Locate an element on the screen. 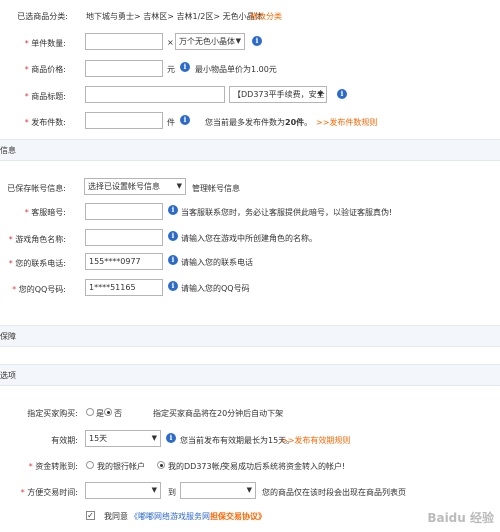  trade-time-label: * 方便交易时间: is located at coordinates (47, 492).